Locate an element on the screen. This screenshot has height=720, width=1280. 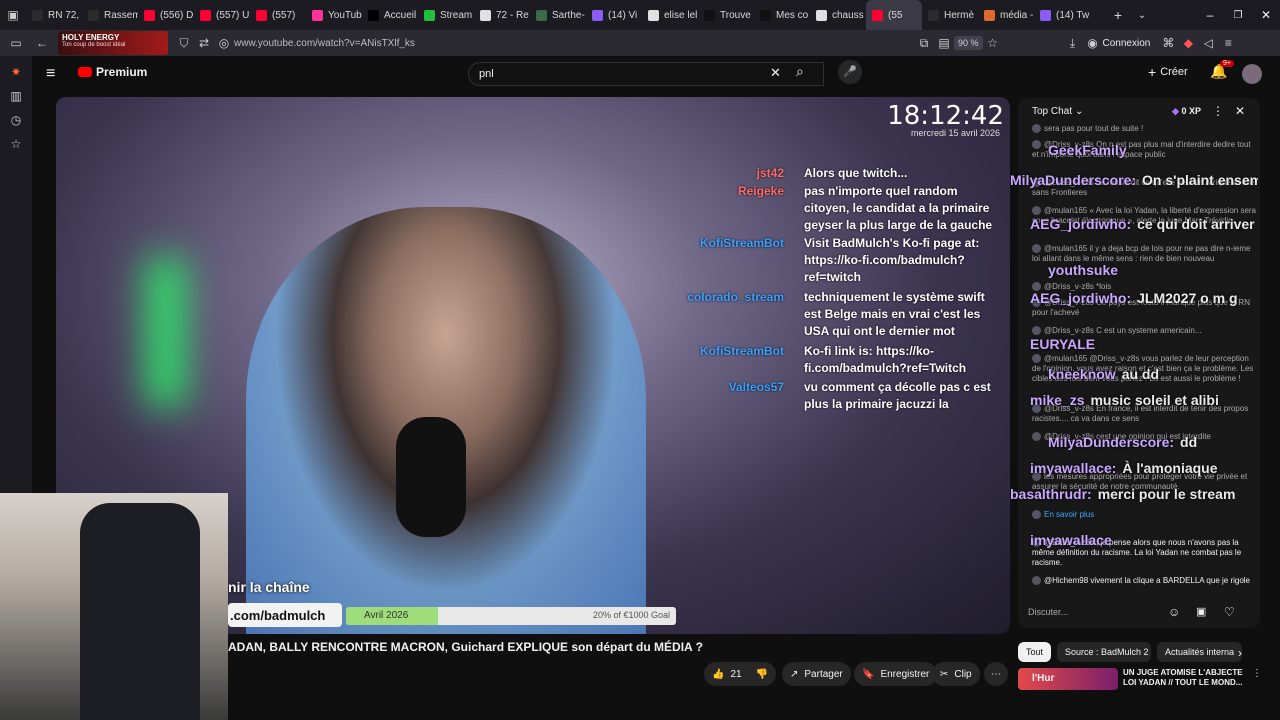
like-button: 👍 21 👎 is located at coordinates (740, 674).